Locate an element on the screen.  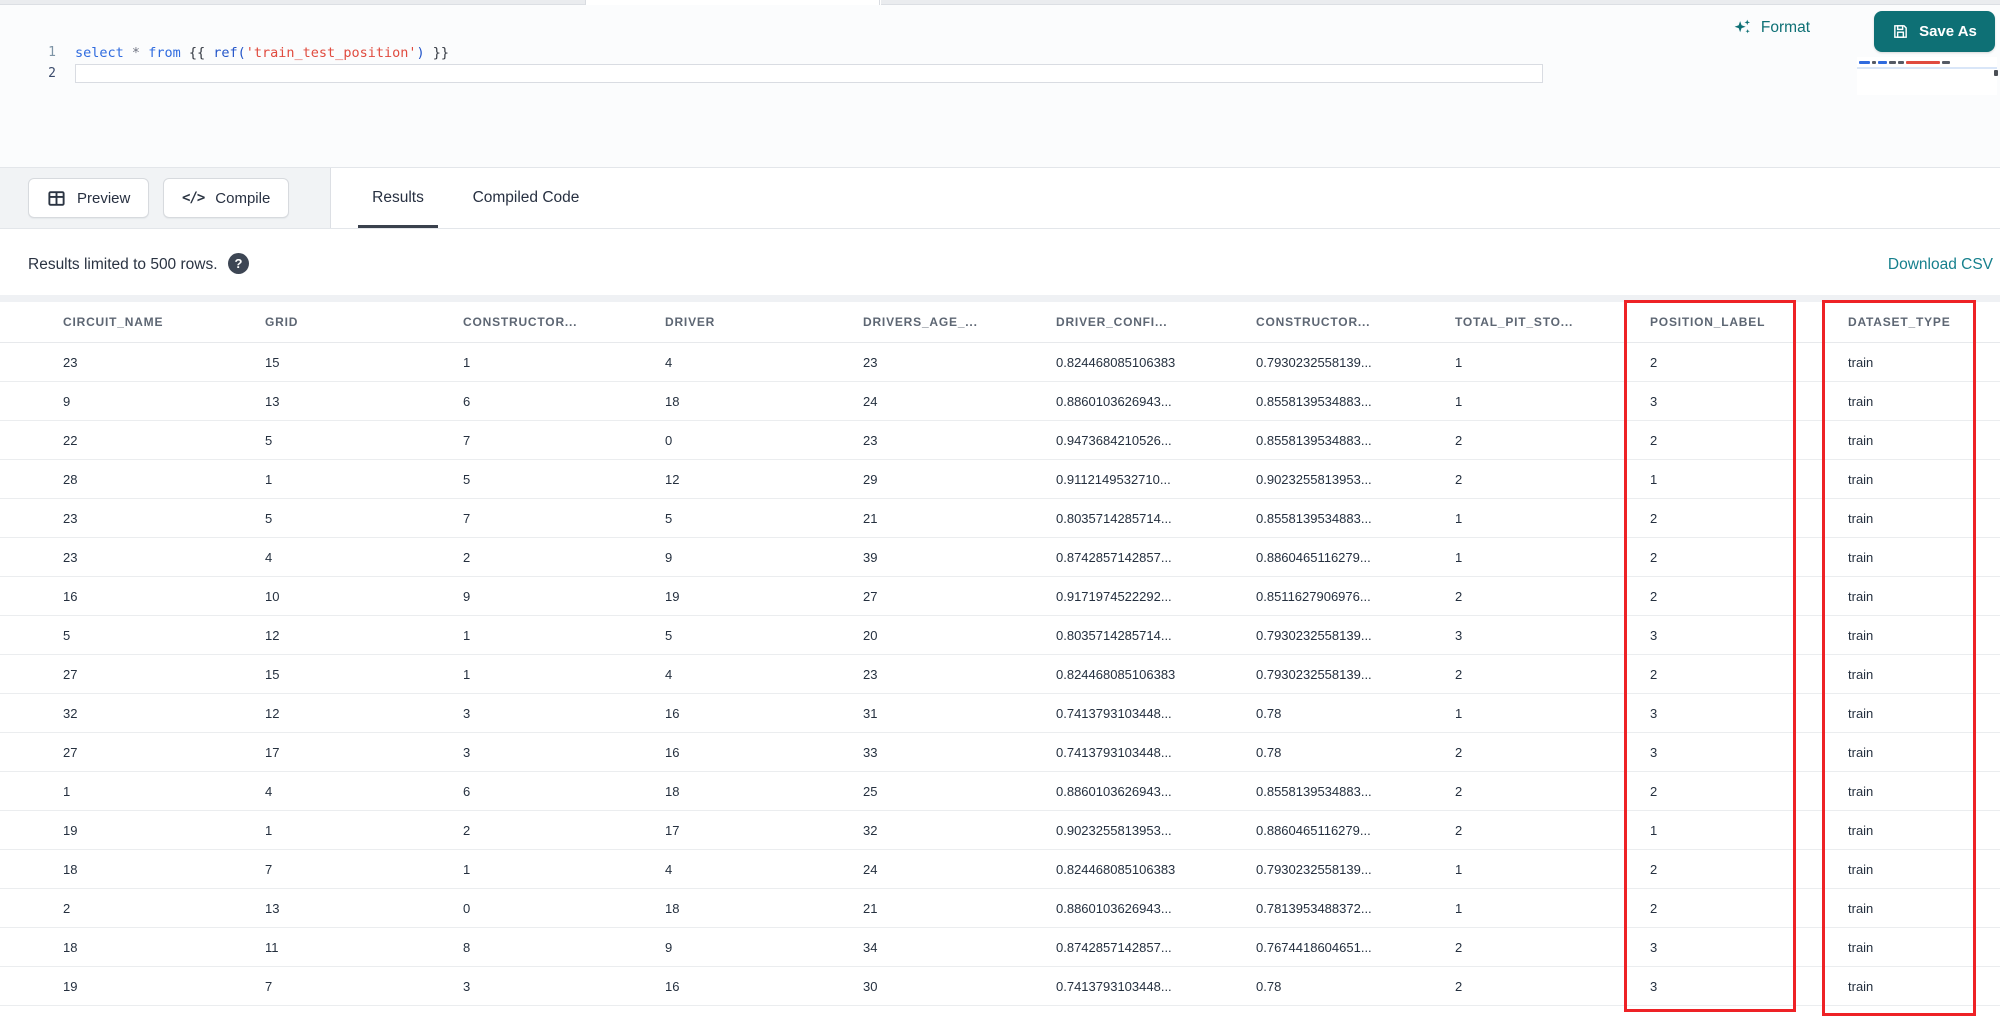
save-as-button: Save As is located at coordinates (1934, 31).